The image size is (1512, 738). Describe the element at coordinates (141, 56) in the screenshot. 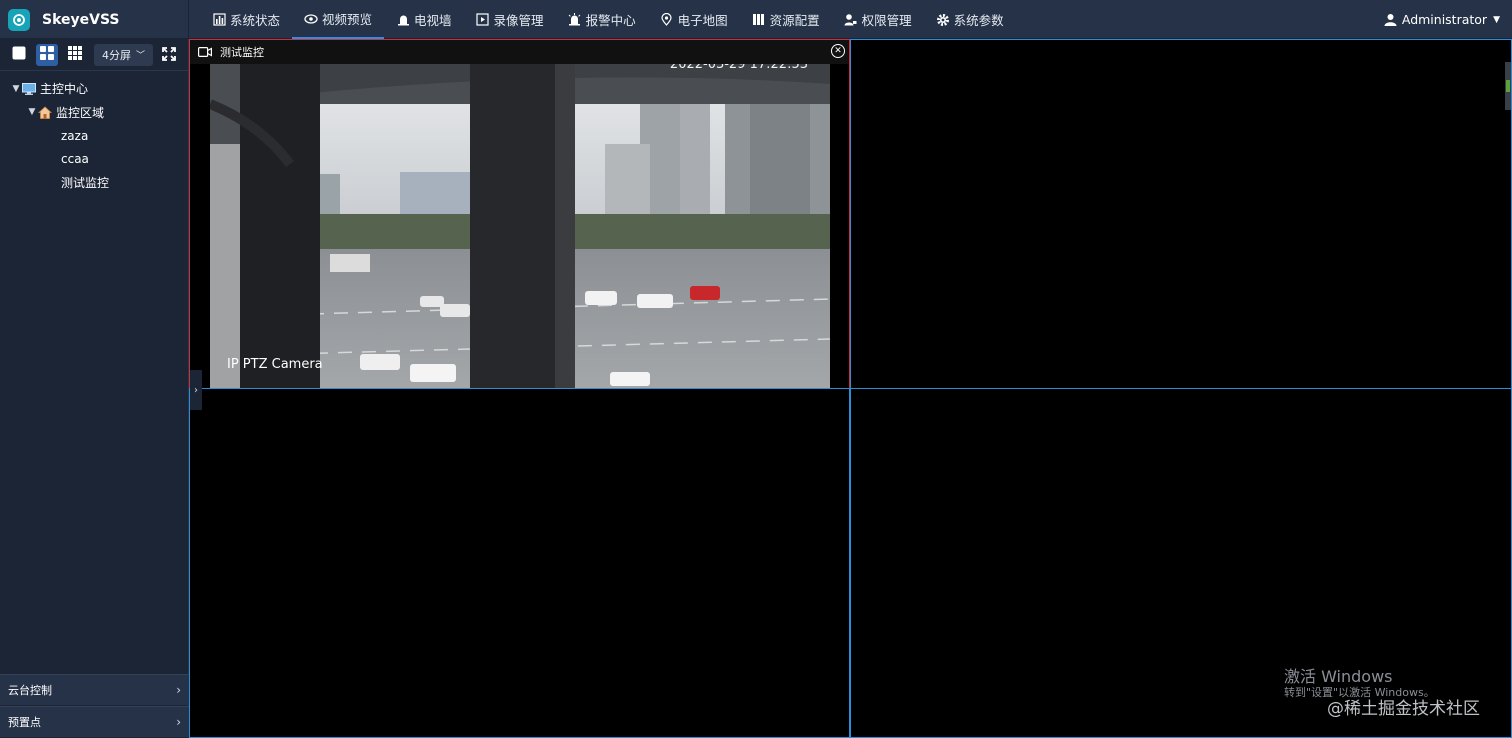

I see `chevron-down-icon: ﹀` at that location.